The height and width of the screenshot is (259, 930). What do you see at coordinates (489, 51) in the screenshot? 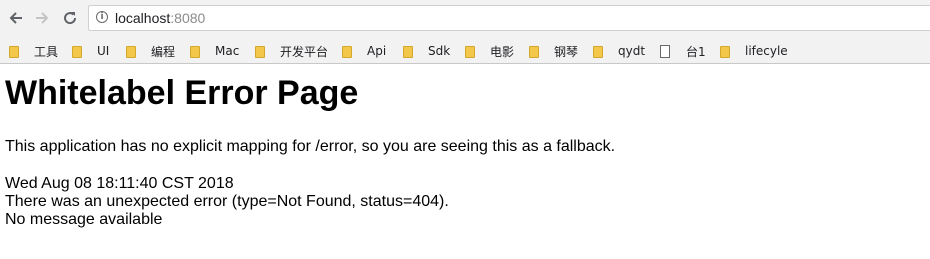
I see `bookmark-movies: 电影` at bounding box center [489, 51].